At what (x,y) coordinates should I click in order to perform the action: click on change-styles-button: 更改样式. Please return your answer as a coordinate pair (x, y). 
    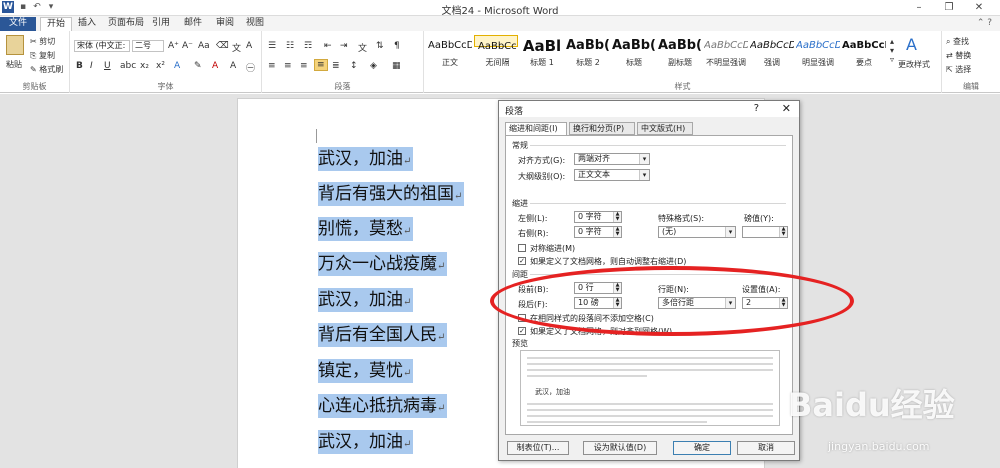
    Looking at the image, I should click on (914, 64).